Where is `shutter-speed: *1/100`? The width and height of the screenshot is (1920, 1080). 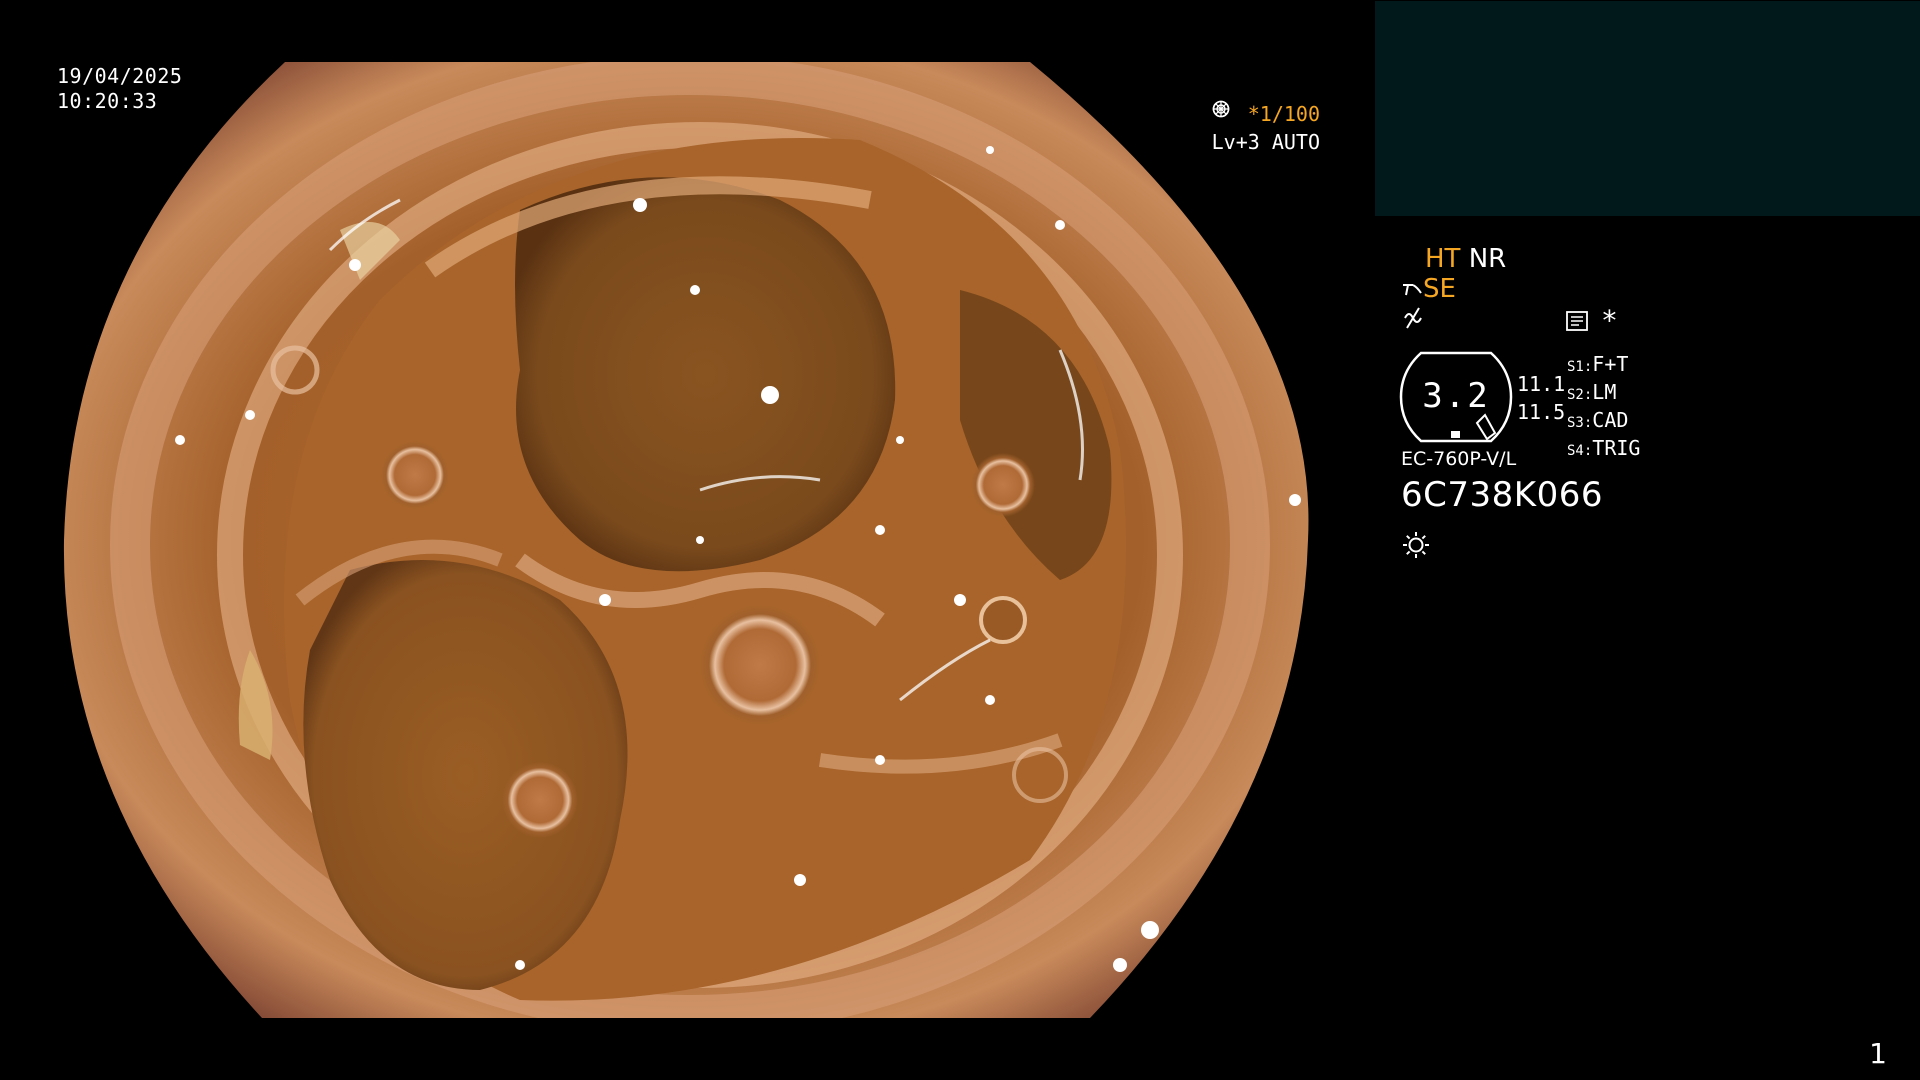
shutter-speed: *1/100 is located at coordinates (1283, 114).